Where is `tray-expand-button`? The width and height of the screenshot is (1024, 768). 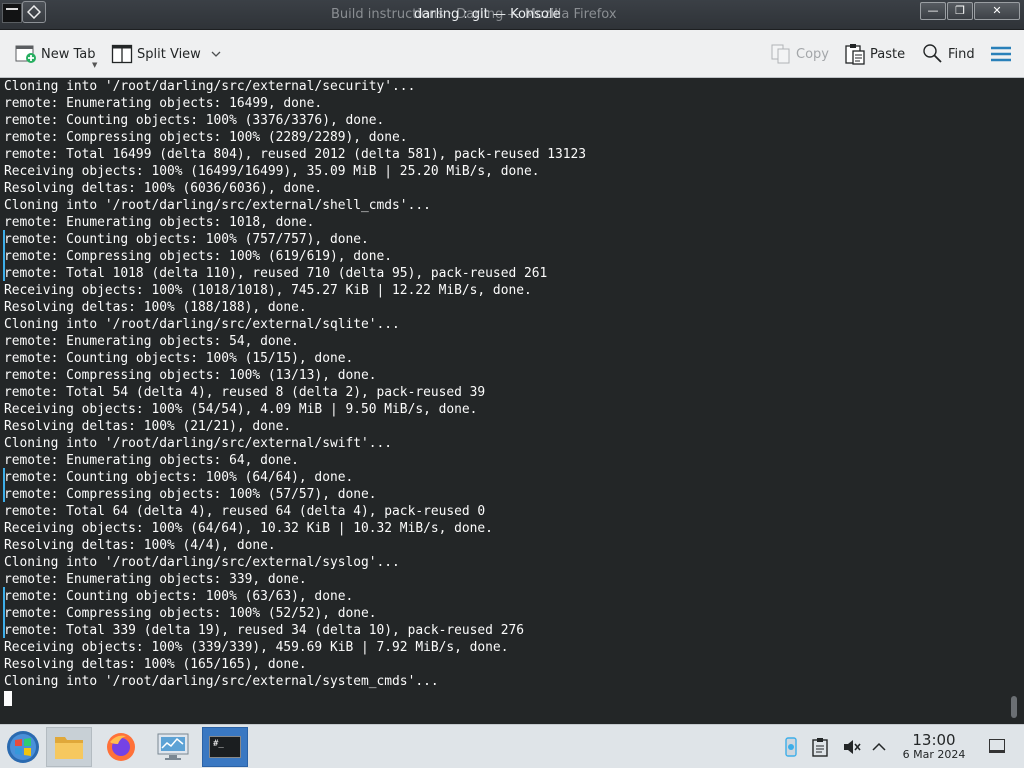 tray-expand-button is located at coordinates (879, 749).